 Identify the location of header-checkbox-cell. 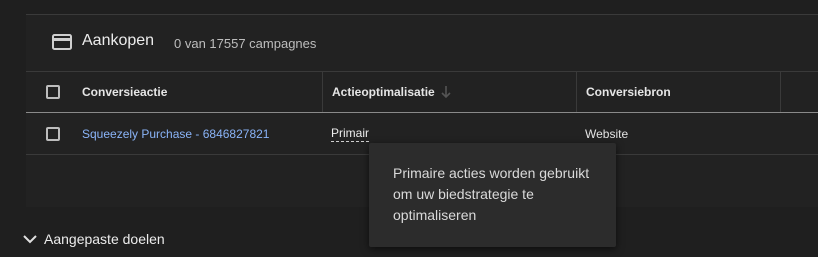
(49, 92).